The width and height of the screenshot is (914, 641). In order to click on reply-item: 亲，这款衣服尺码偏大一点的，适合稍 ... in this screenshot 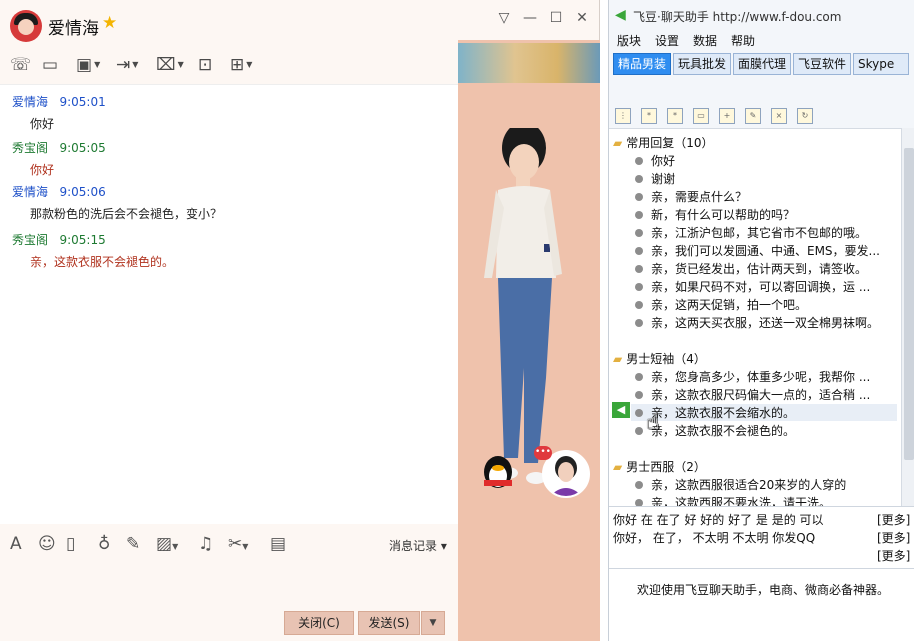, I will do `click(763, 394)`.